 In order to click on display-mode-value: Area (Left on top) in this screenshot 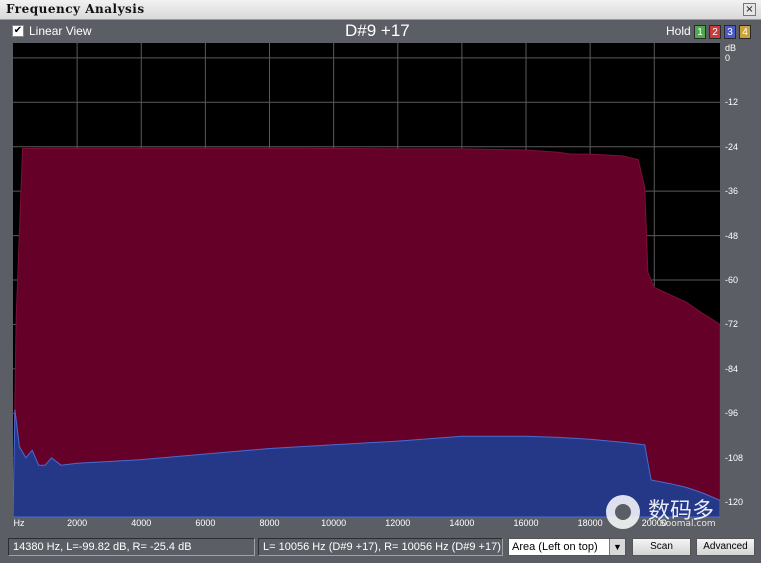, I will do `click(555, 547)`.